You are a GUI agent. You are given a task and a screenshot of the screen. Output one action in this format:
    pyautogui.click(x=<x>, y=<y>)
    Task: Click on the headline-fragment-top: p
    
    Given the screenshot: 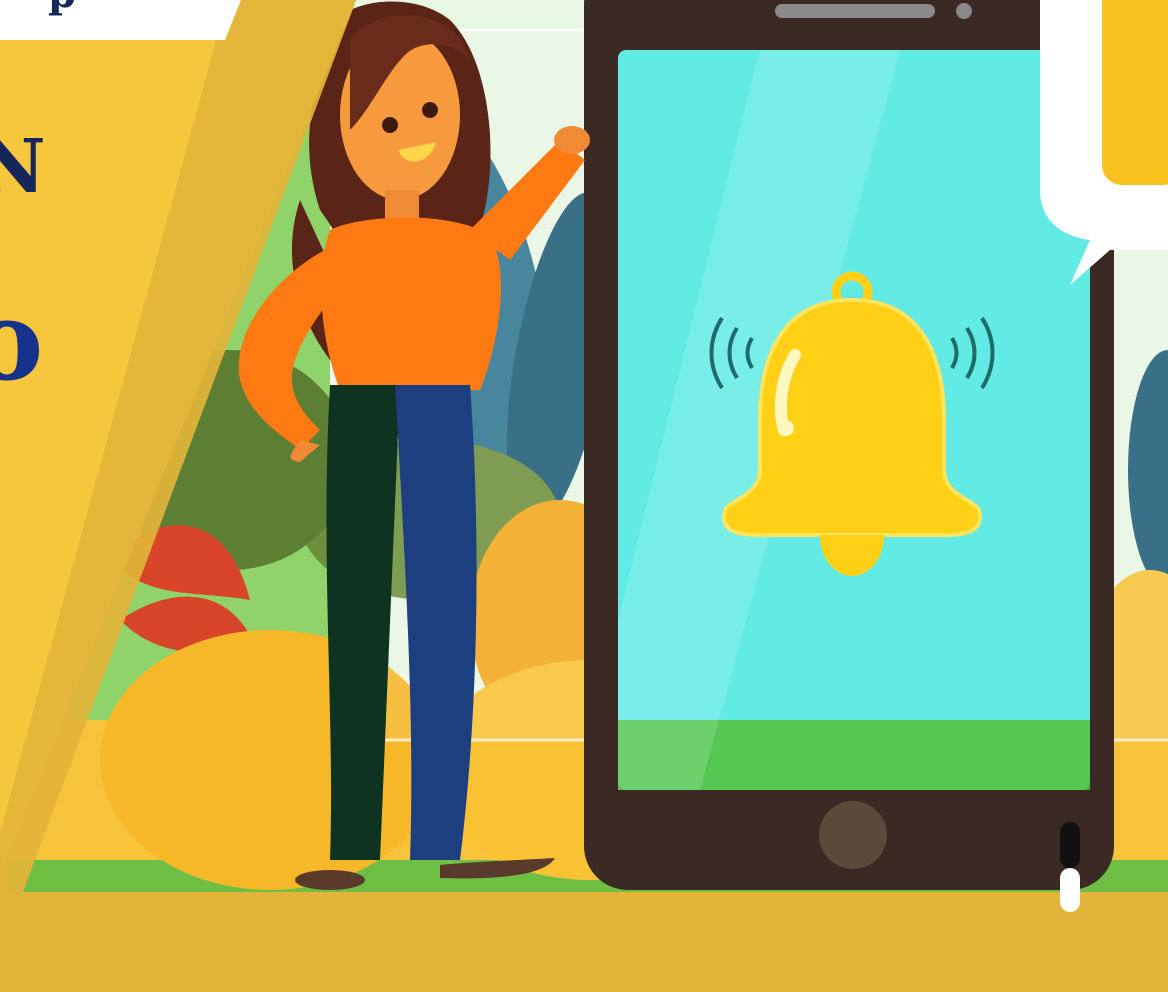 What is the action you would take?
    pyautogui.click(x=62, y=7)
    